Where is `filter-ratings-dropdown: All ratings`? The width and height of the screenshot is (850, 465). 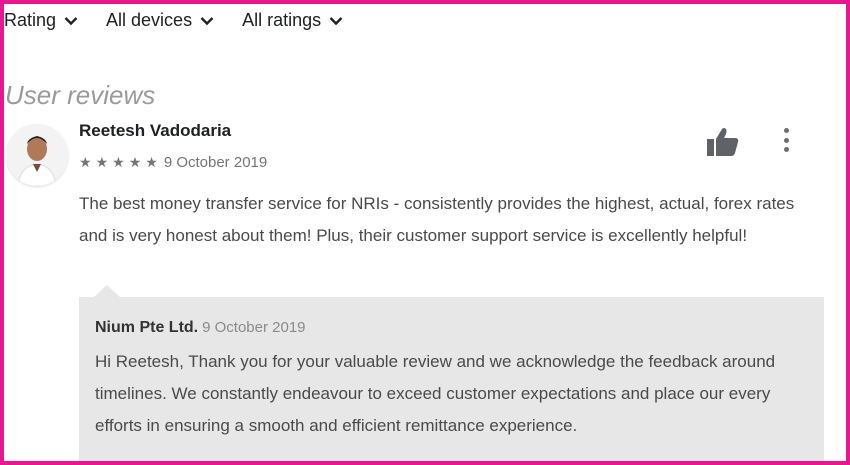 filter-ratings-dropdown: All ratings is located at coordinates (292, 20).